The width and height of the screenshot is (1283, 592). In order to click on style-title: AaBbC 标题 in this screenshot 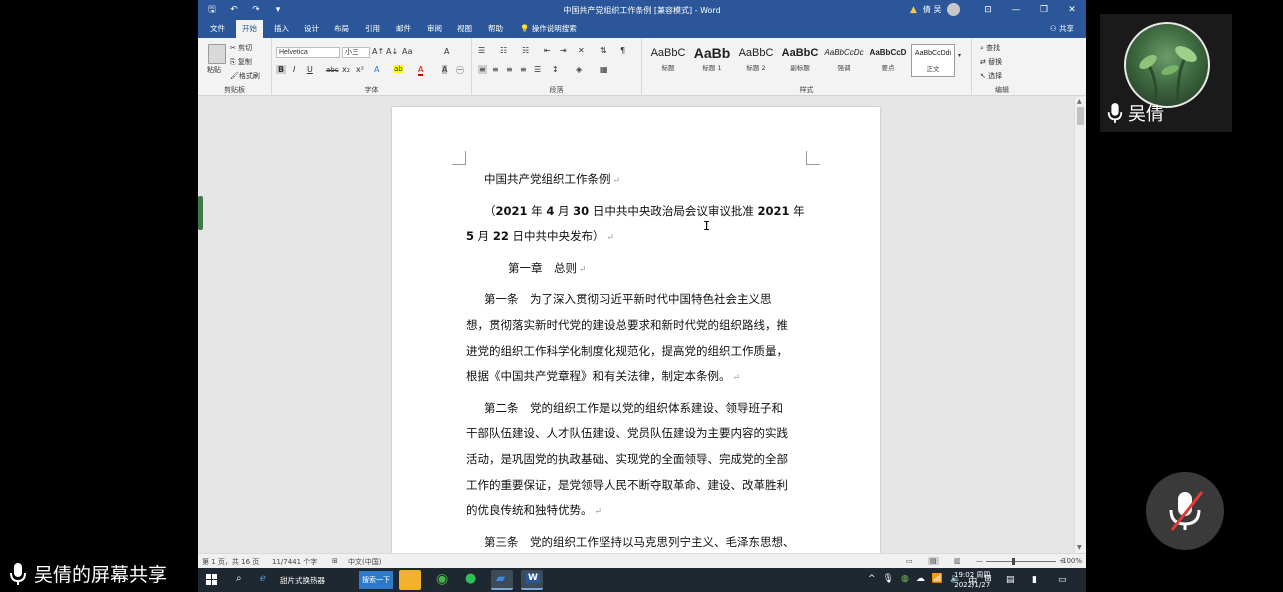, I will do `click(668, 60)`.